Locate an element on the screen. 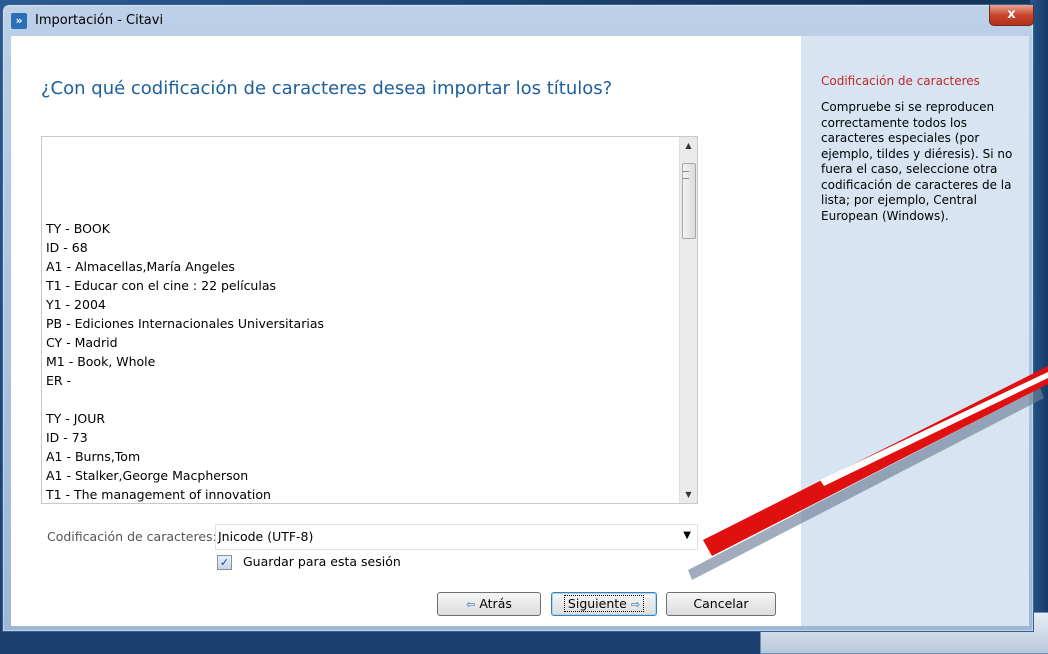 The height and width of the screenshot is (654, 1048). preview-line: Y1 - 2004 is located at coordinates (76, 304).